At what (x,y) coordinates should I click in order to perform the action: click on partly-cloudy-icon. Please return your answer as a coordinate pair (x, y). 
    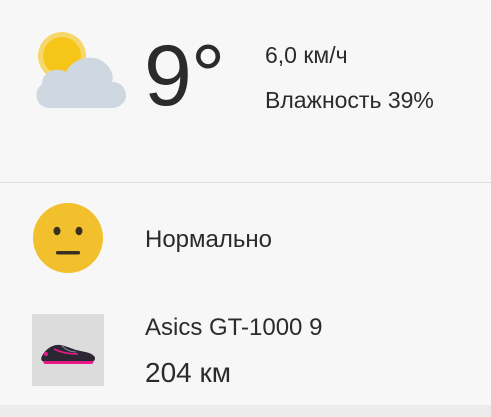
    Looking at the image, I should click on (81, 70).